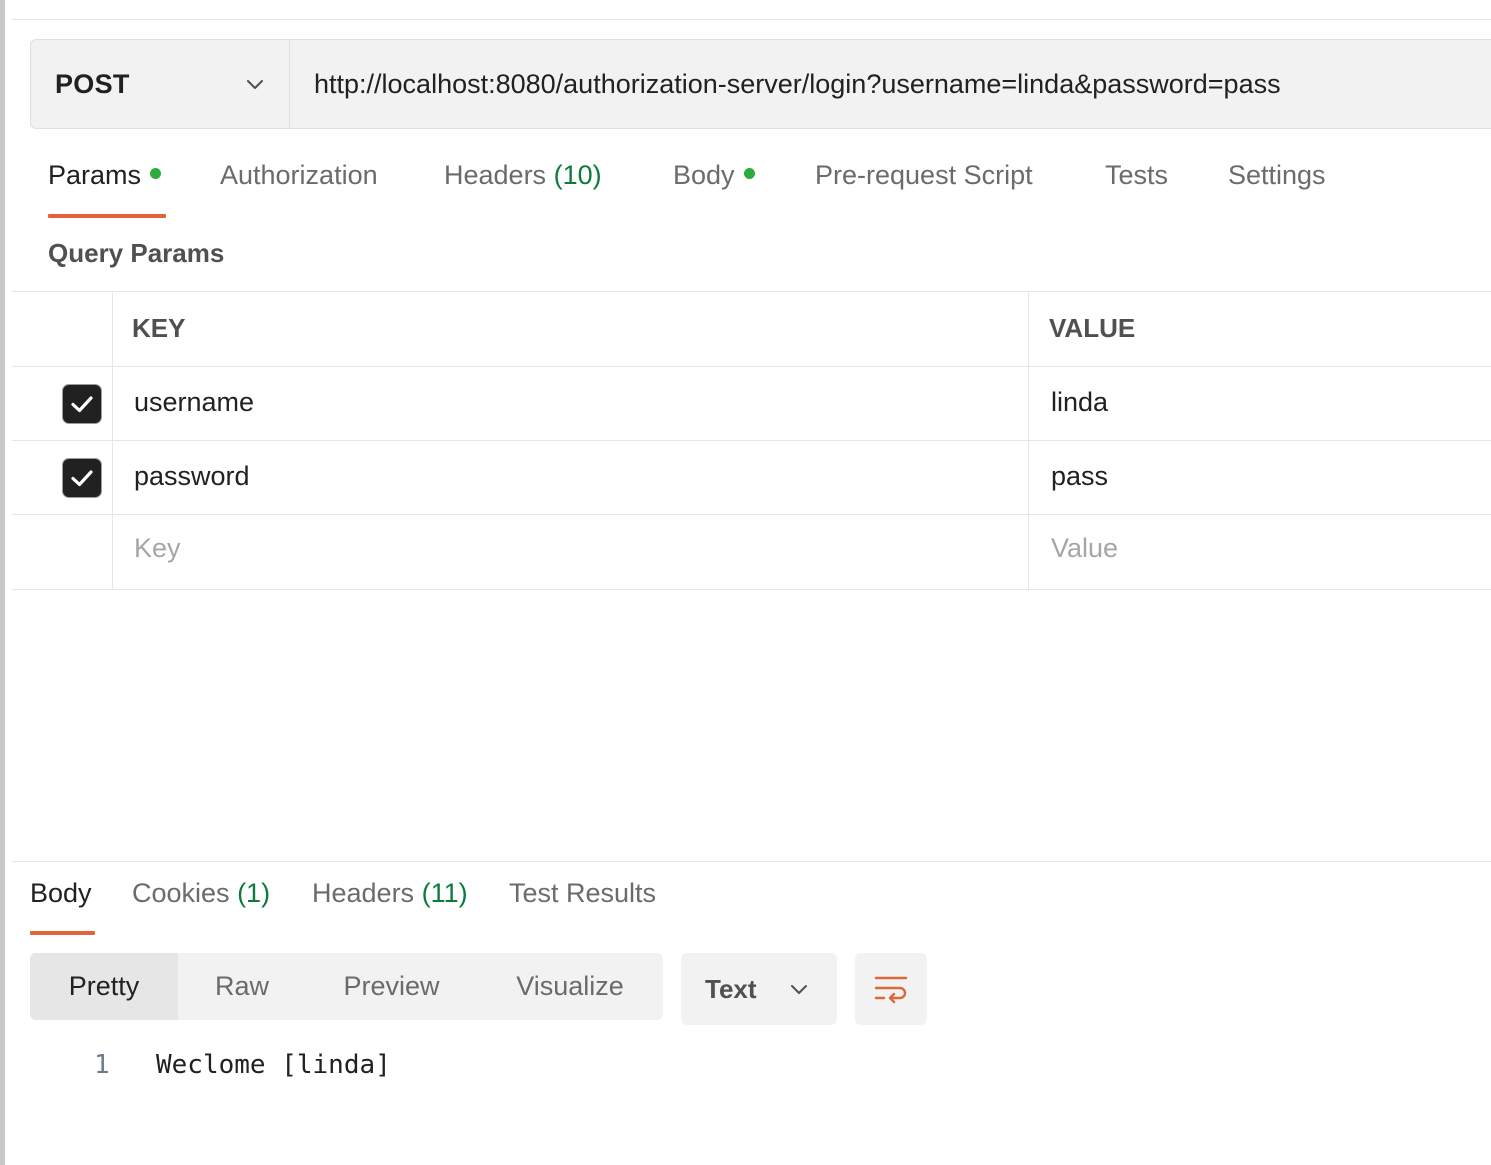 Image resolution: width=1491 pixels, height=1165 pixels. I want to click on view-raw-button: Raw, so click(242, 986).